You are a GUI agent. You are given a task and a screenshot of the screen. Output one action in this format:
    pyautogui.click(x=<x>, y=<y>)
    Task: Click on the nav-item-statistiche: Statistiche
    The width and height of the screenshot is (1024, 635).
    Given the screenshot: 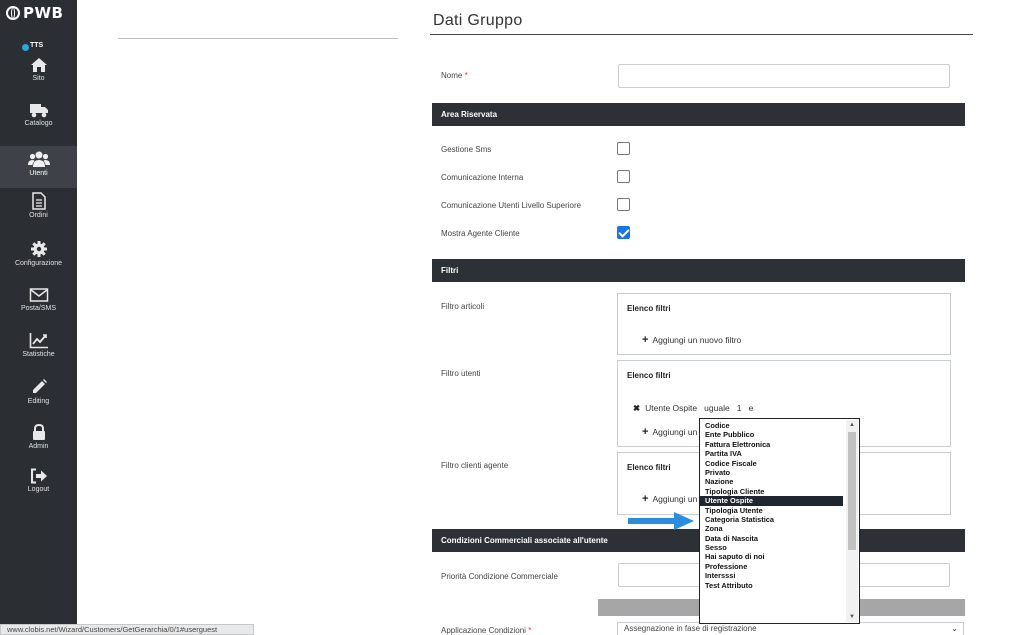 What is the action you would take?
    pyautogui.click(x=38, y=353)
    